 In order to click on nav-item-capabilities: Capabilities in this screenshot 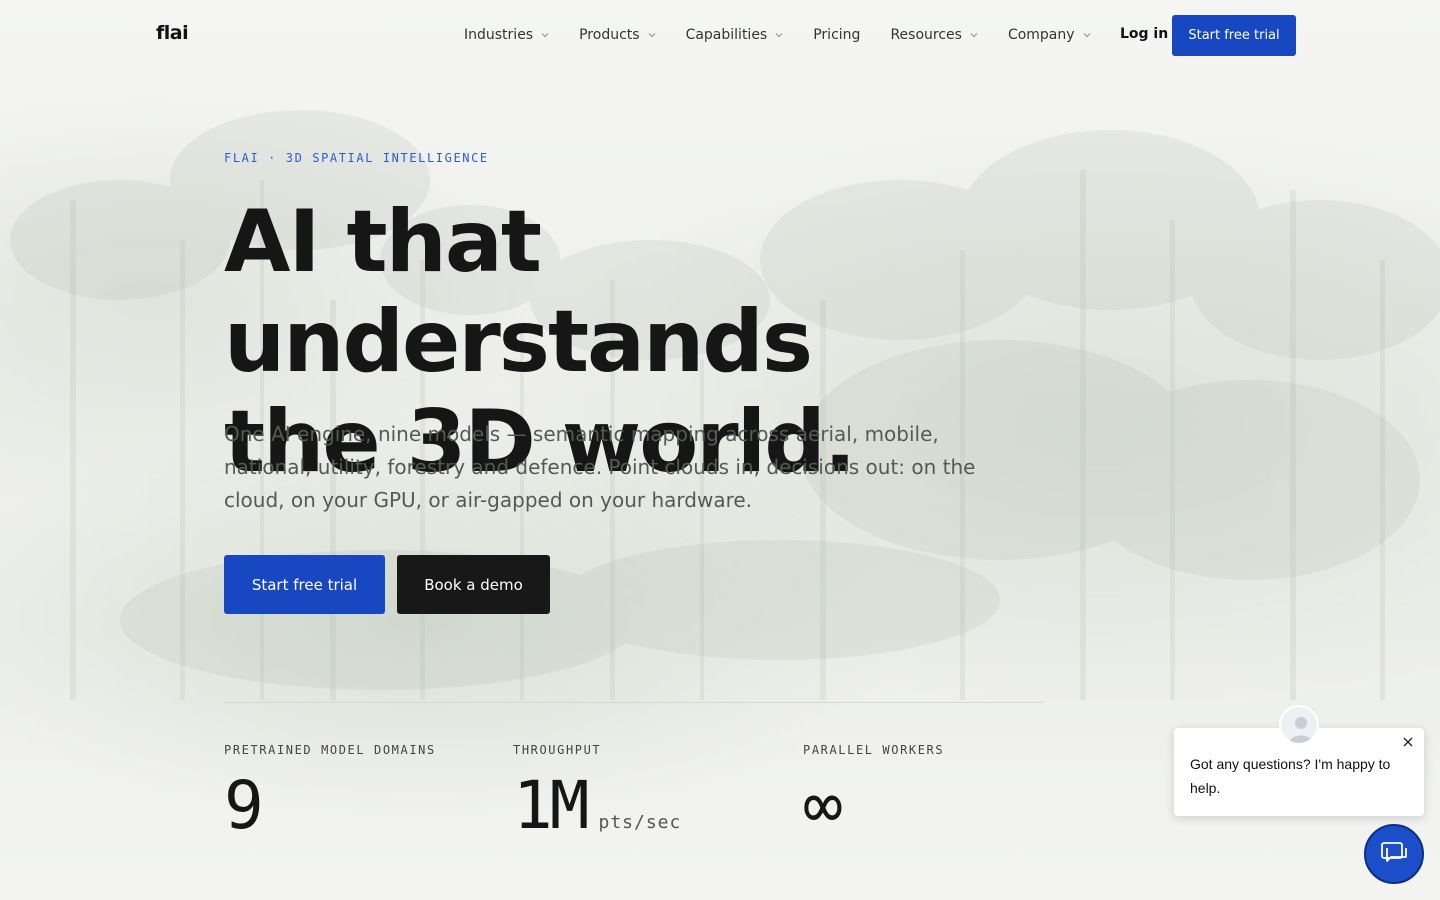, I will do `click(735, 35)`.